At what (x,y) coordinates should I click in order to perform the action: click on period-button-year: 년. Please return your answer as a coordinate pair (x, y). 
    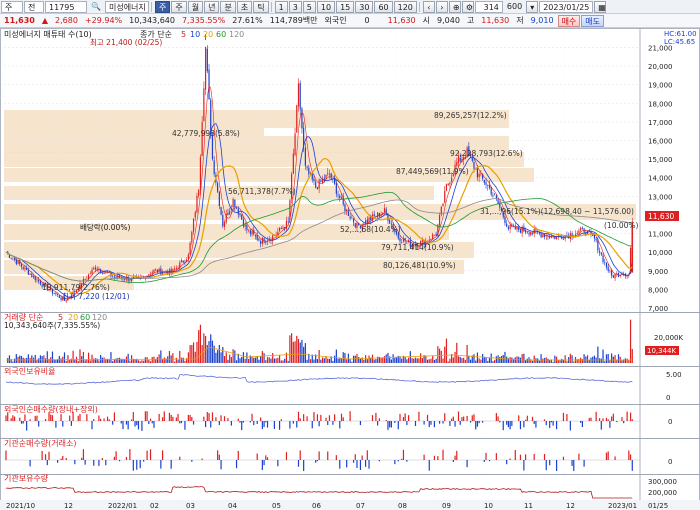
    Looking at the image, I should click on (212, 6).